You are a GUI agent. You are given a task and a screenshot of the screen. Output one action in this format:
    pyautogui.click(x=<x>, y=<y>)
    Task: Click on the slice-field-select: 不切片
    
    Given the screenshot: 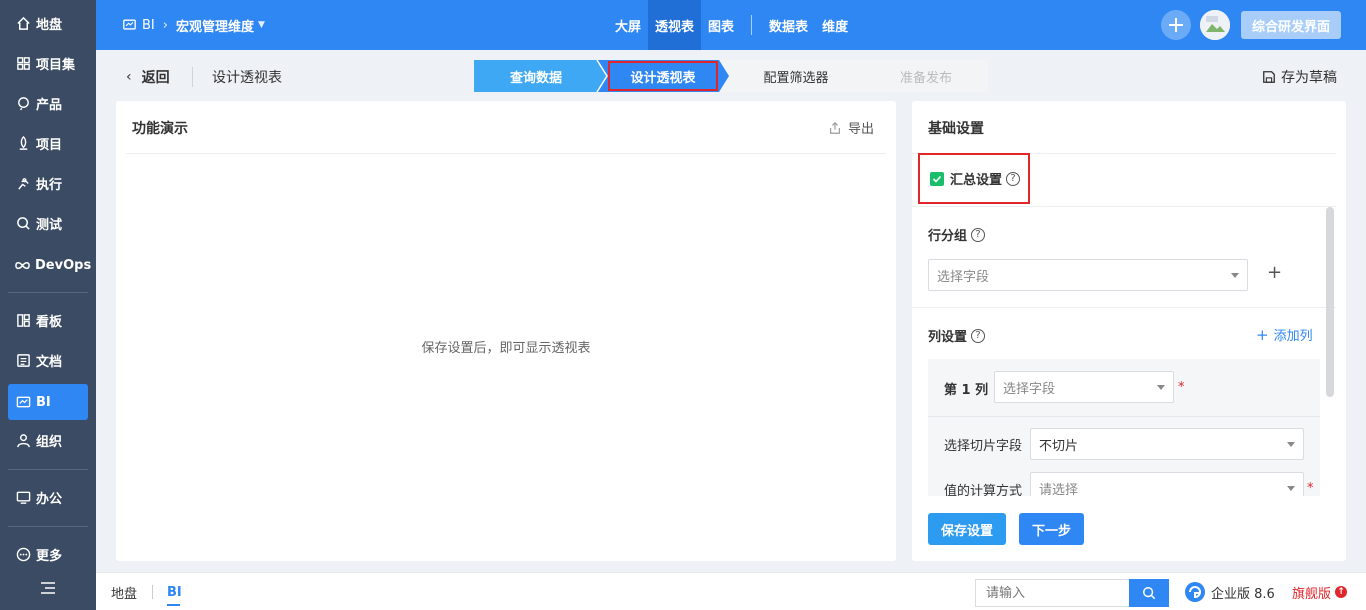 What is the action you would take?
    pyautogui.click(x=1167, y=444)
    